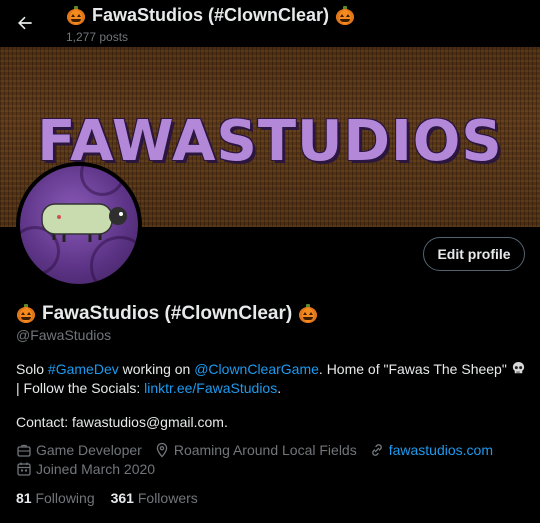  What do you see at coordinates (24, 450) in the screenshot?
I see `briefcase-icon` at bounding box center [24, 450].